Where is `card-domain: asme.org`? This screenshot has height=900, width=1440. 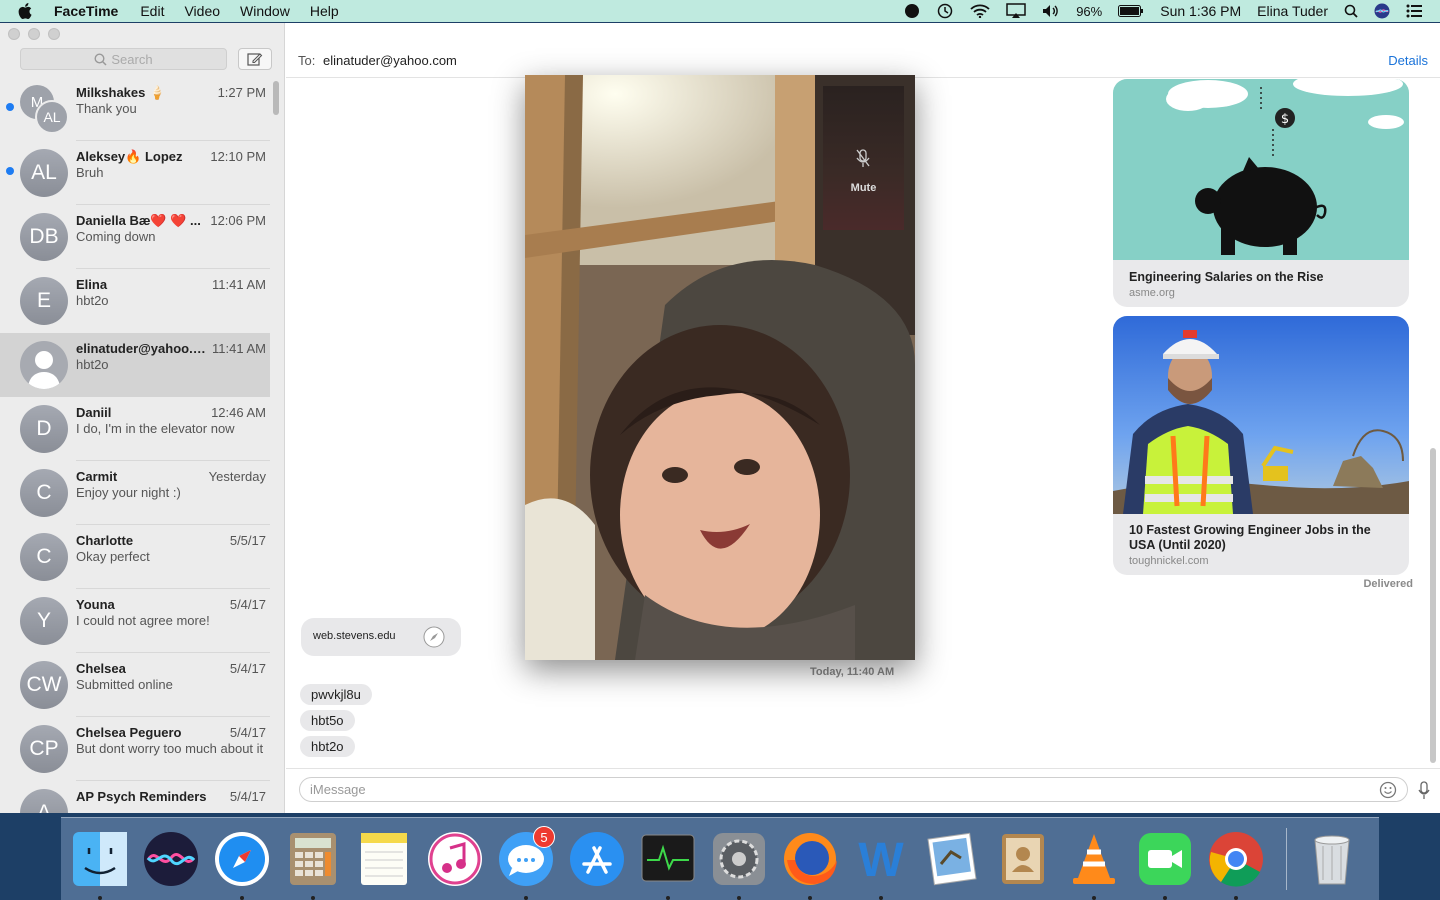 card-domain: asme.org is located at coordinates (1152, 293).